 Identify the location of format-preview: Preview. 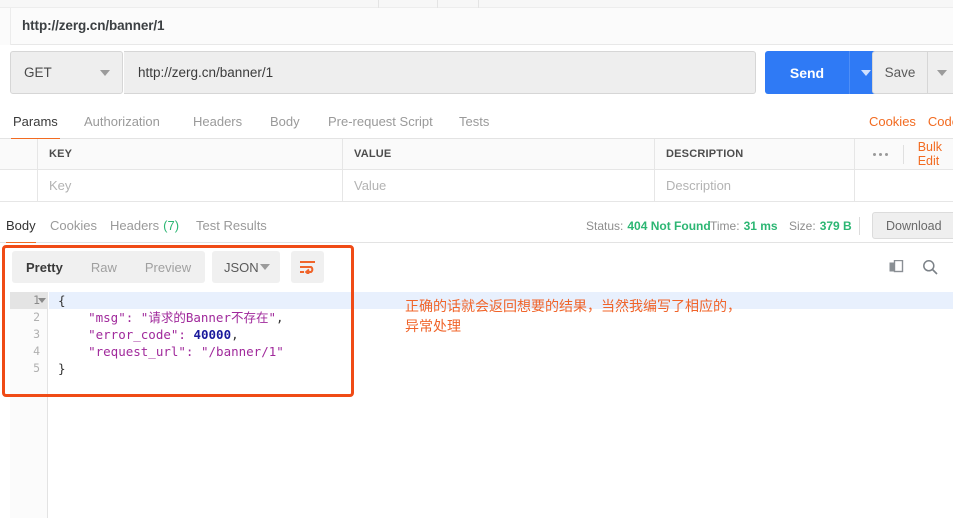
(168, 267).